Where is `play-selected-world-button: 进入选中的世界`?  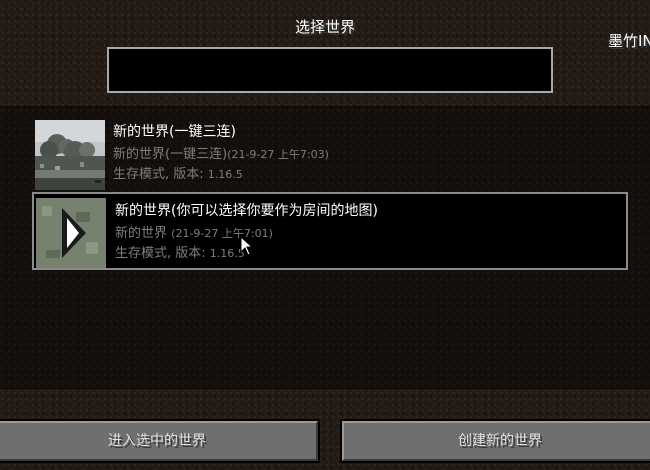
play-selected-world-button: 进入选中的世界 is located at coordinates (160, 441).